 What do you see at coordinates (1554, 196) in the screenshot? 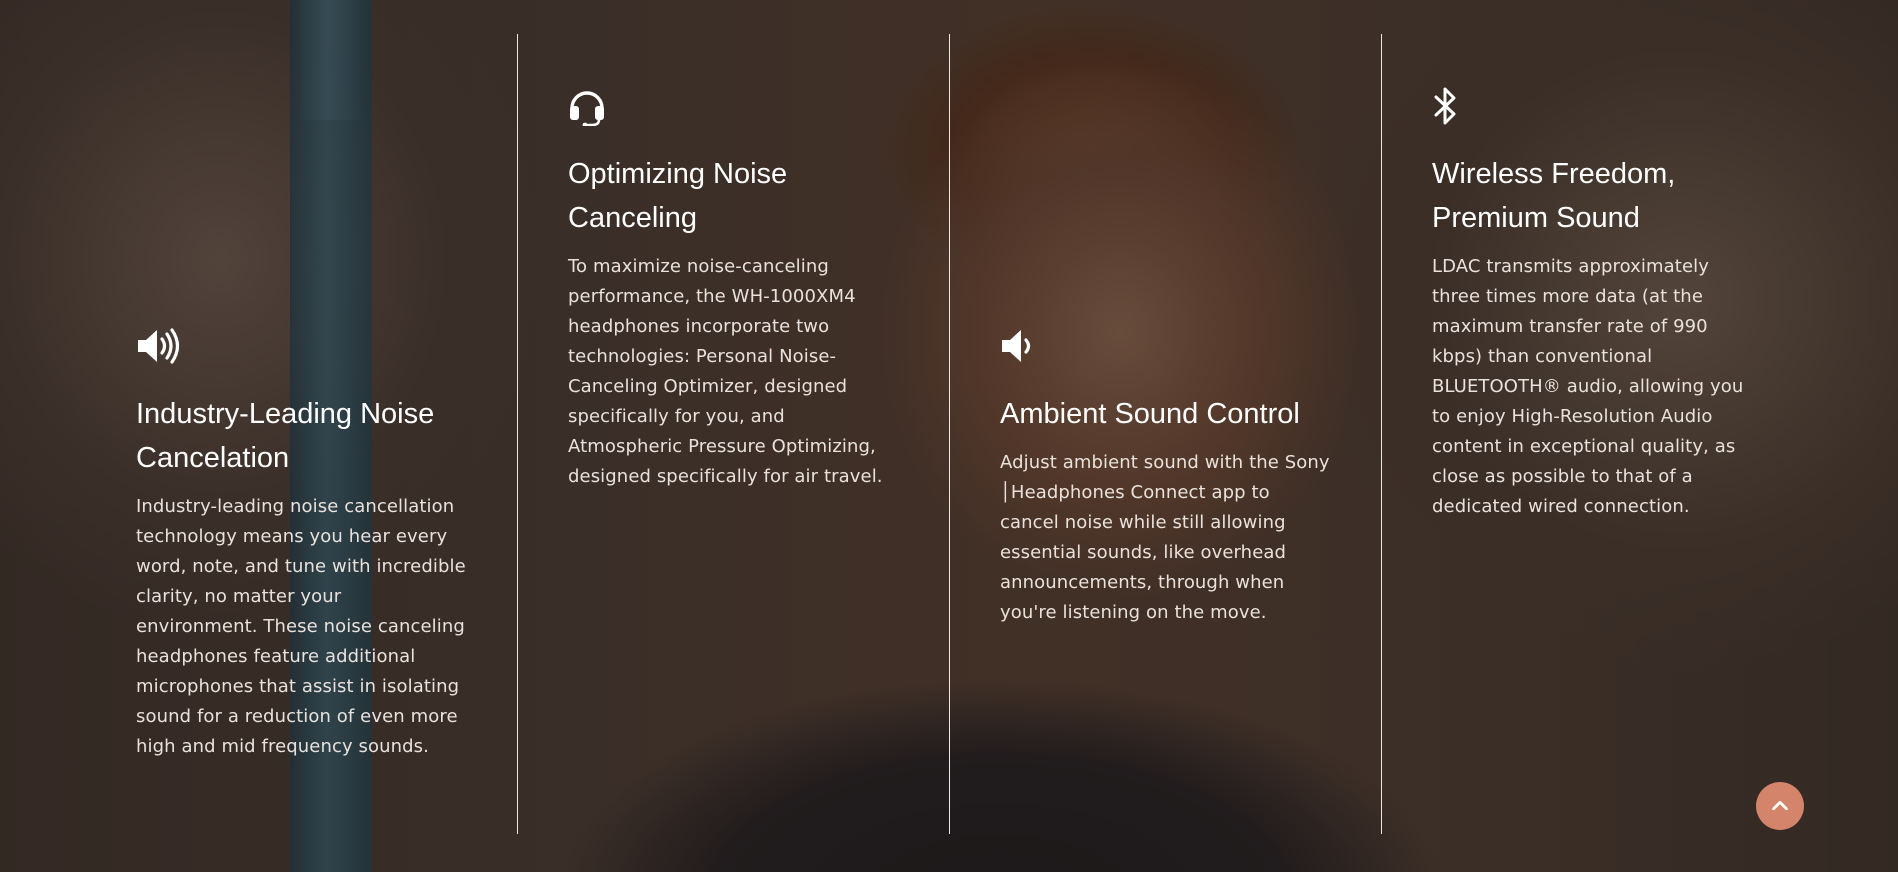
I see `feature-title: Wireless Freedom, Premium Sound` at bounding box center [1554, 196].